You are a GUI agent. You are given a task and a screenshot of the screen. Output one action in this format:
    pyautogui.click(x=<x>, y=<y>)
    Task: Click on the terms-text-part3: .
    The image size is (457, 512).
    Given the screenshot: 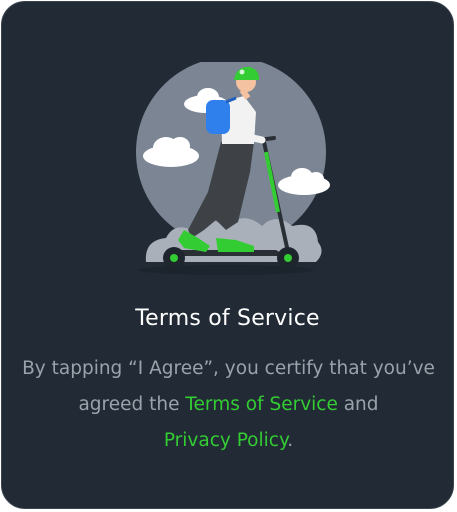 What is the action you would take?
    pyautogui.click(x=290, y=440)
    